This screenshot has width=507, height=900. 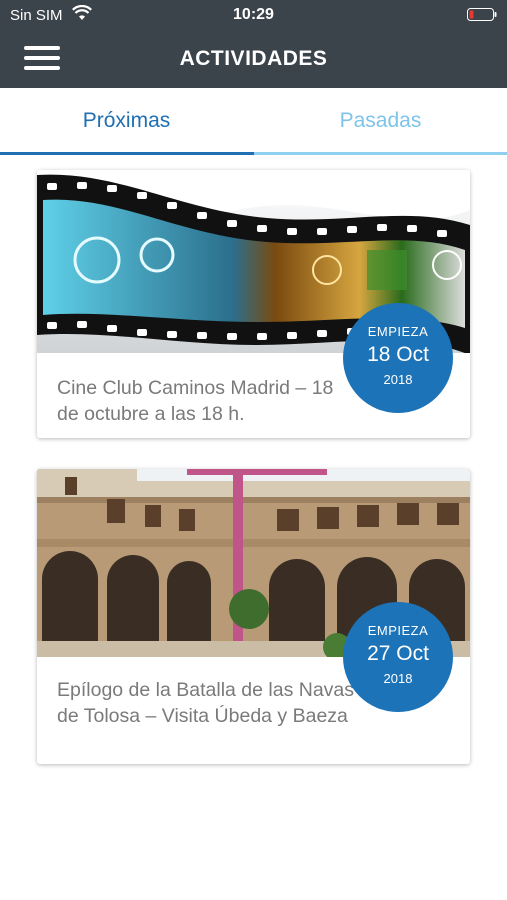 I want to click on tab-divider, so click(x=380, y=153).